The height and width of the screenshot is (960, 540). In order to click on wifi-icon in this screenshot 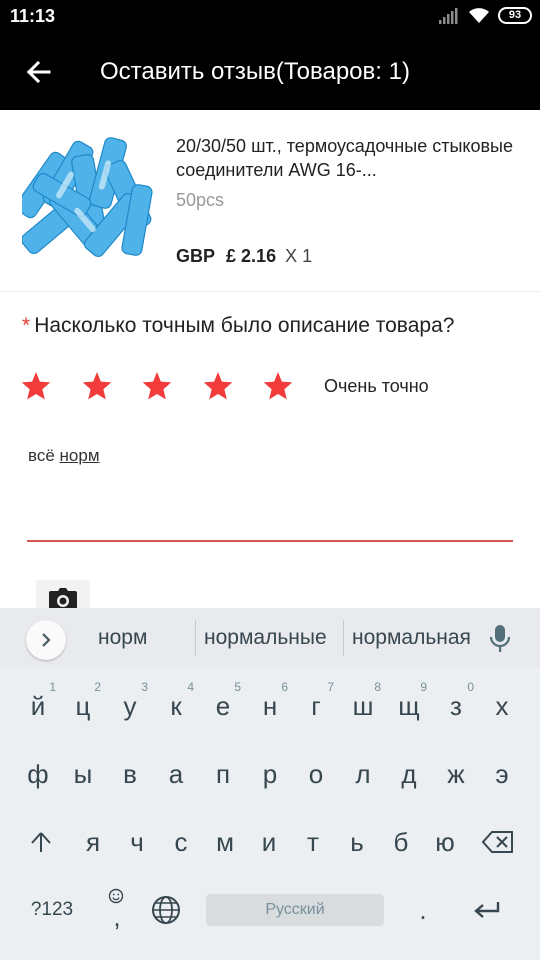, I will do `click(479, 15)`.